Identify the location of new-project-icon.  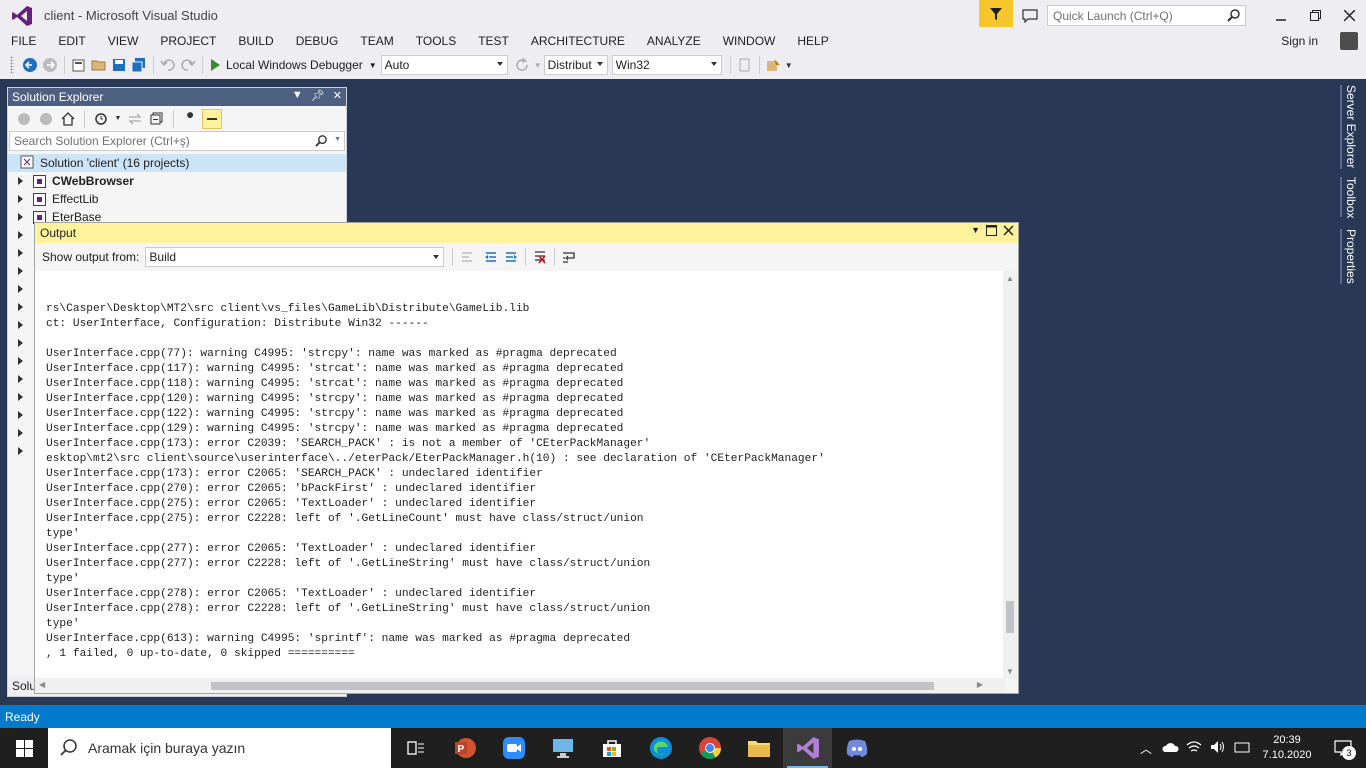
(79, 65).